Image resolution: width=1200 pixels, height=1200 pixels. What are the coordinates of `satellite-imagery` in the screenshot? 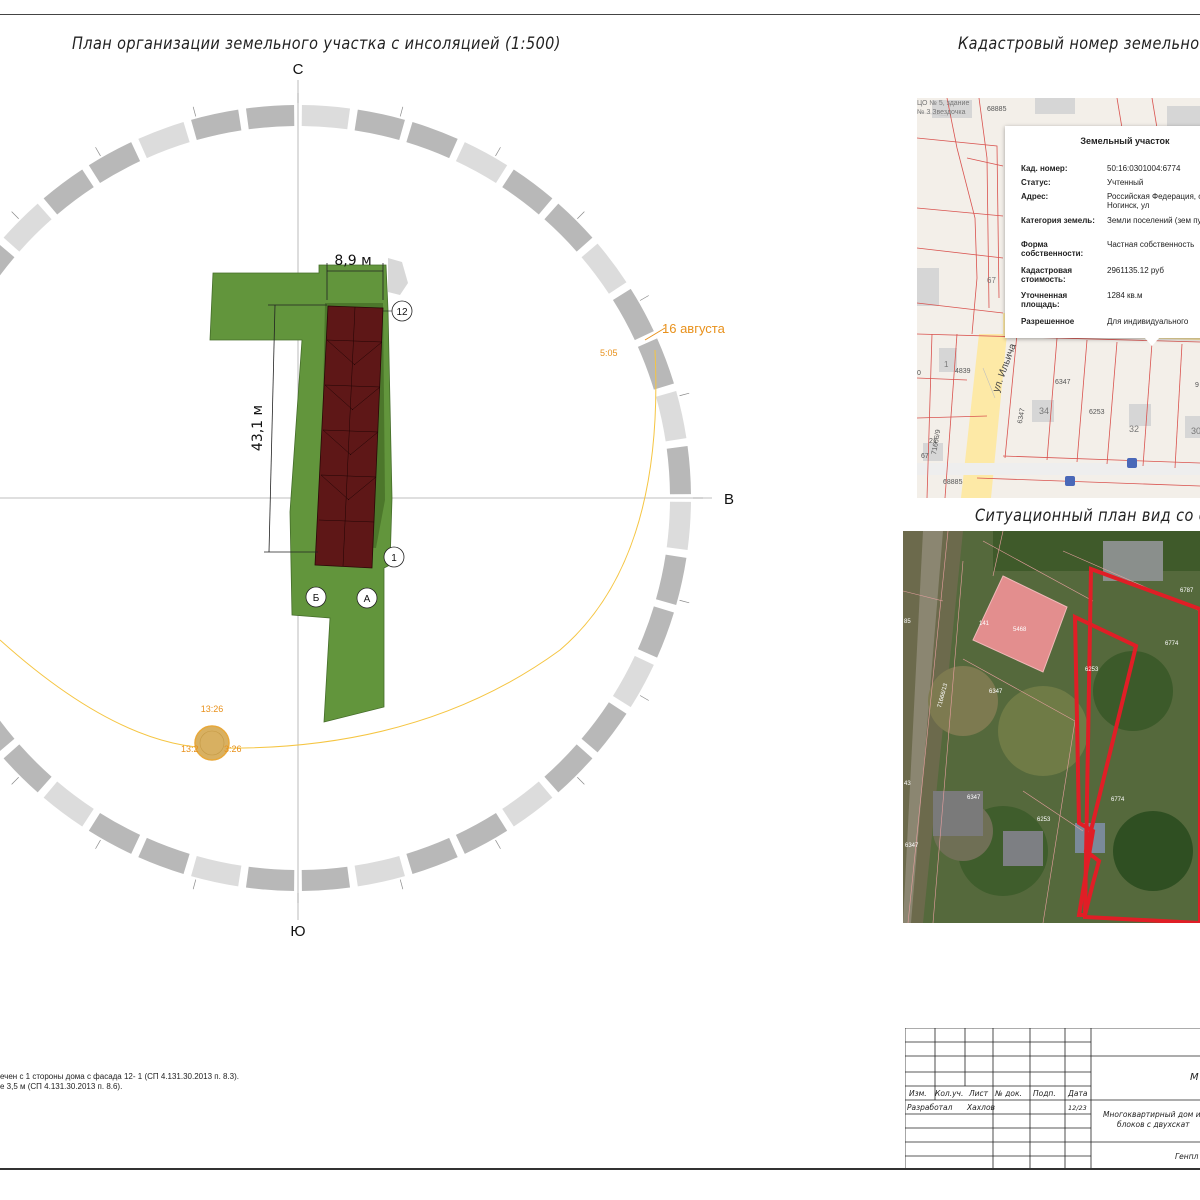 It's located at (1051, 727).